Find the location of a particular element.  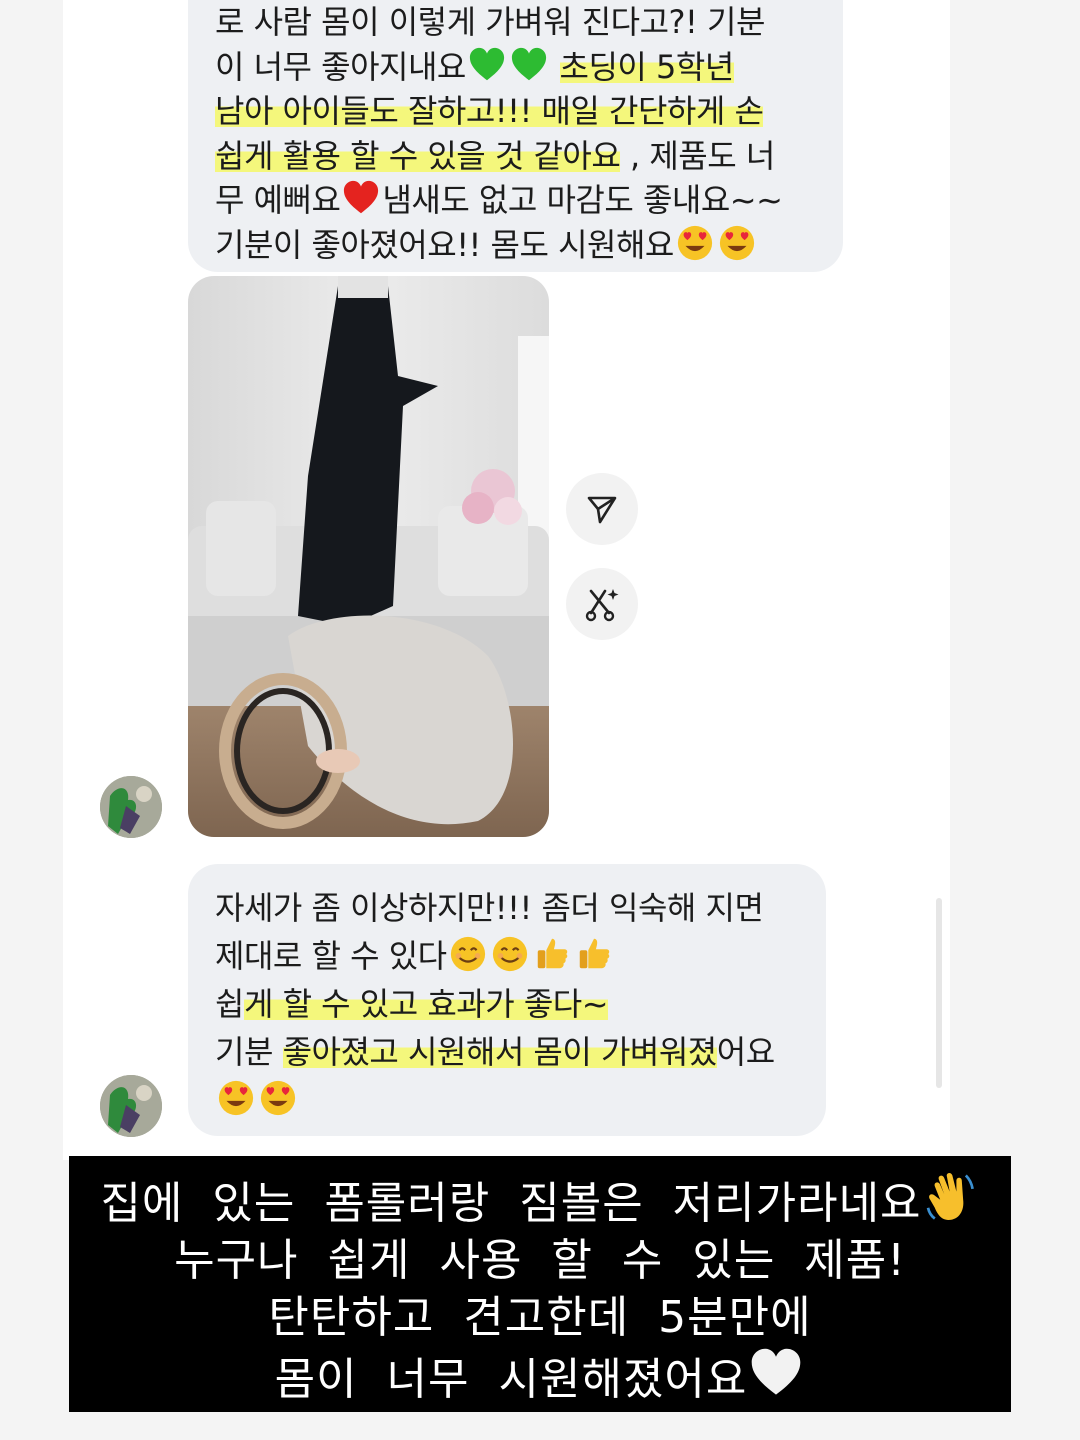

red-heart-icon is located at coordinates (361, 197).